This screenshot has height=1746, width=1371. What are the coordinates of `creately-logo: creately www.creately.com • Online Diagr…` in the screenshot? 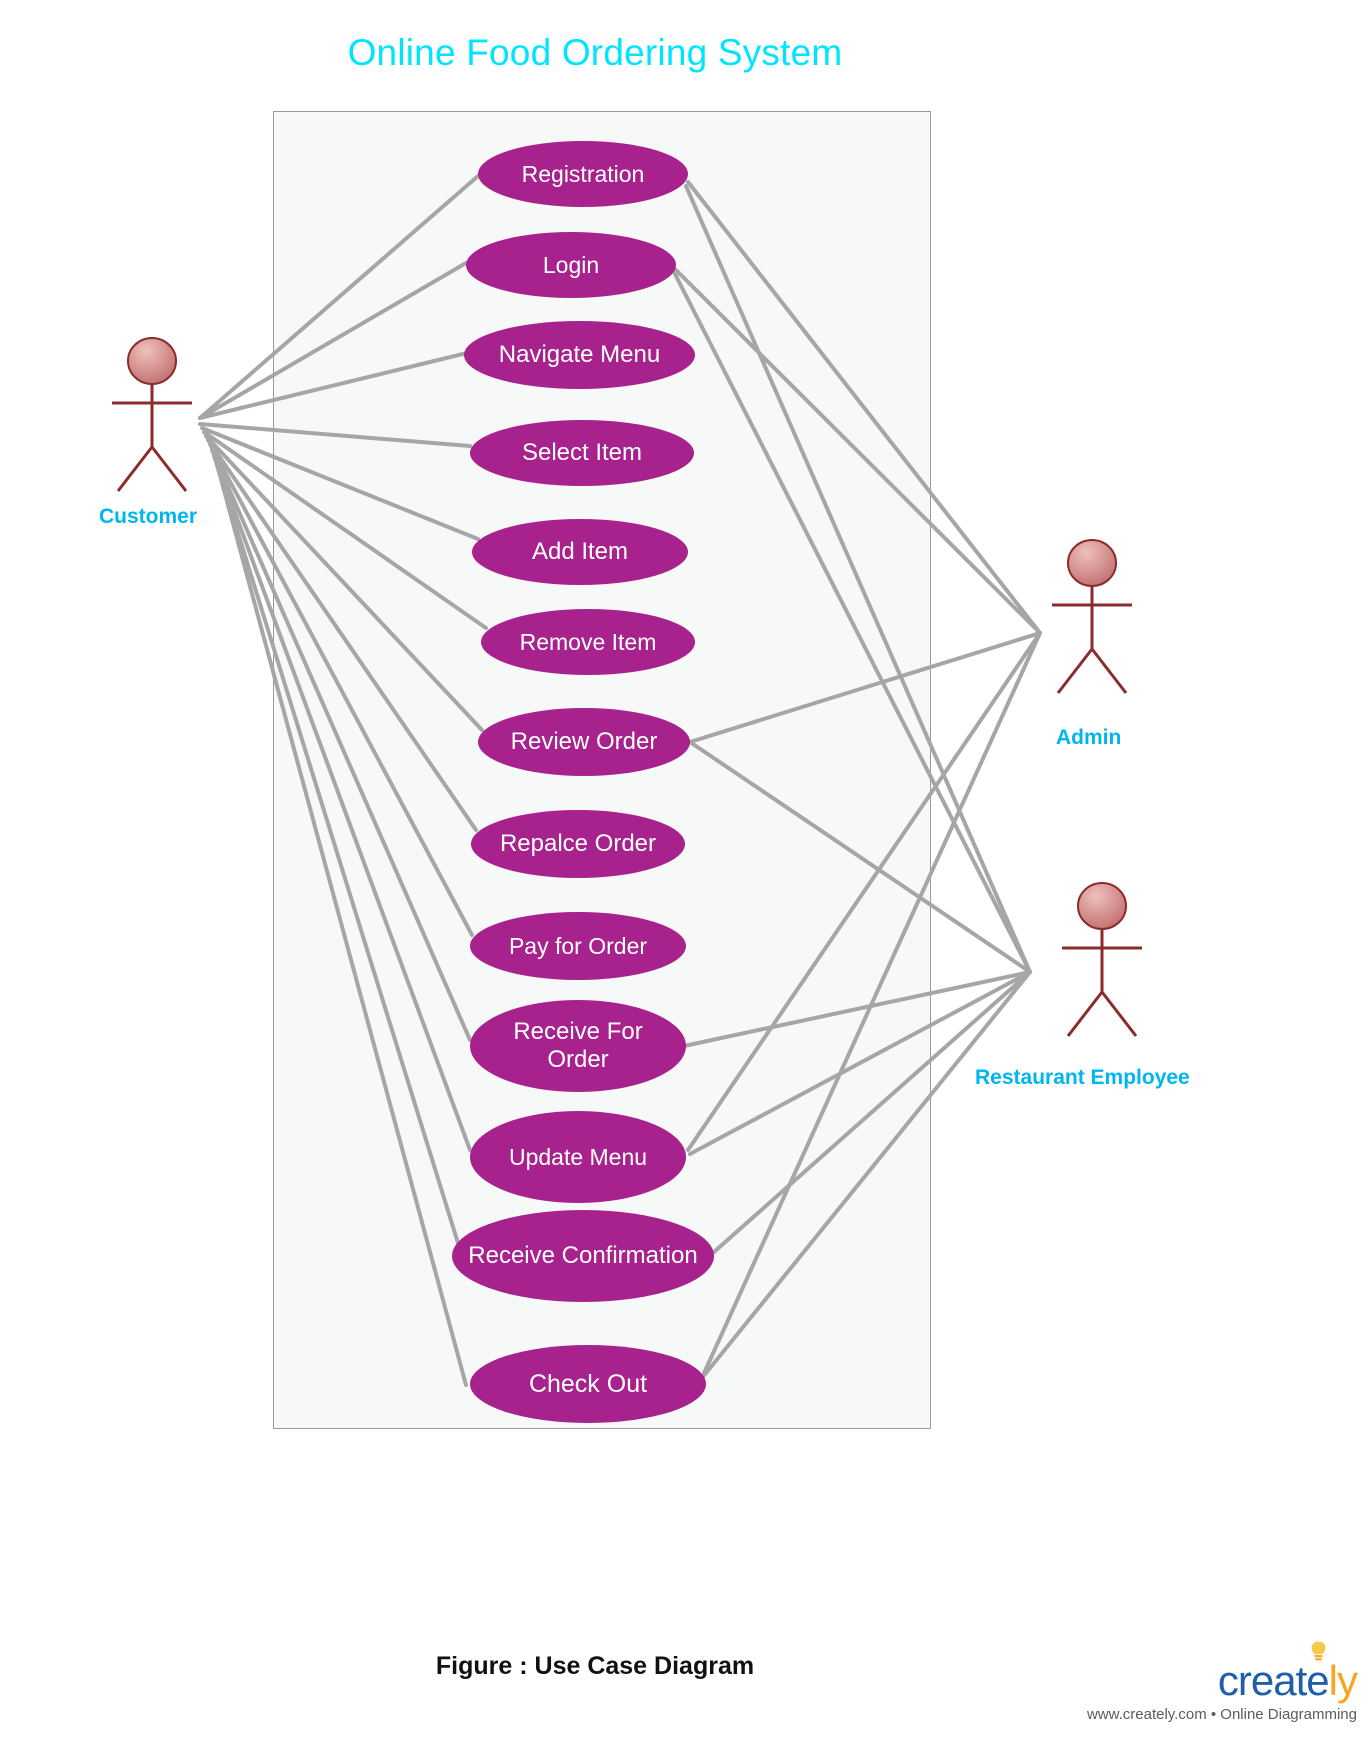 It's located at (1222, 1682).